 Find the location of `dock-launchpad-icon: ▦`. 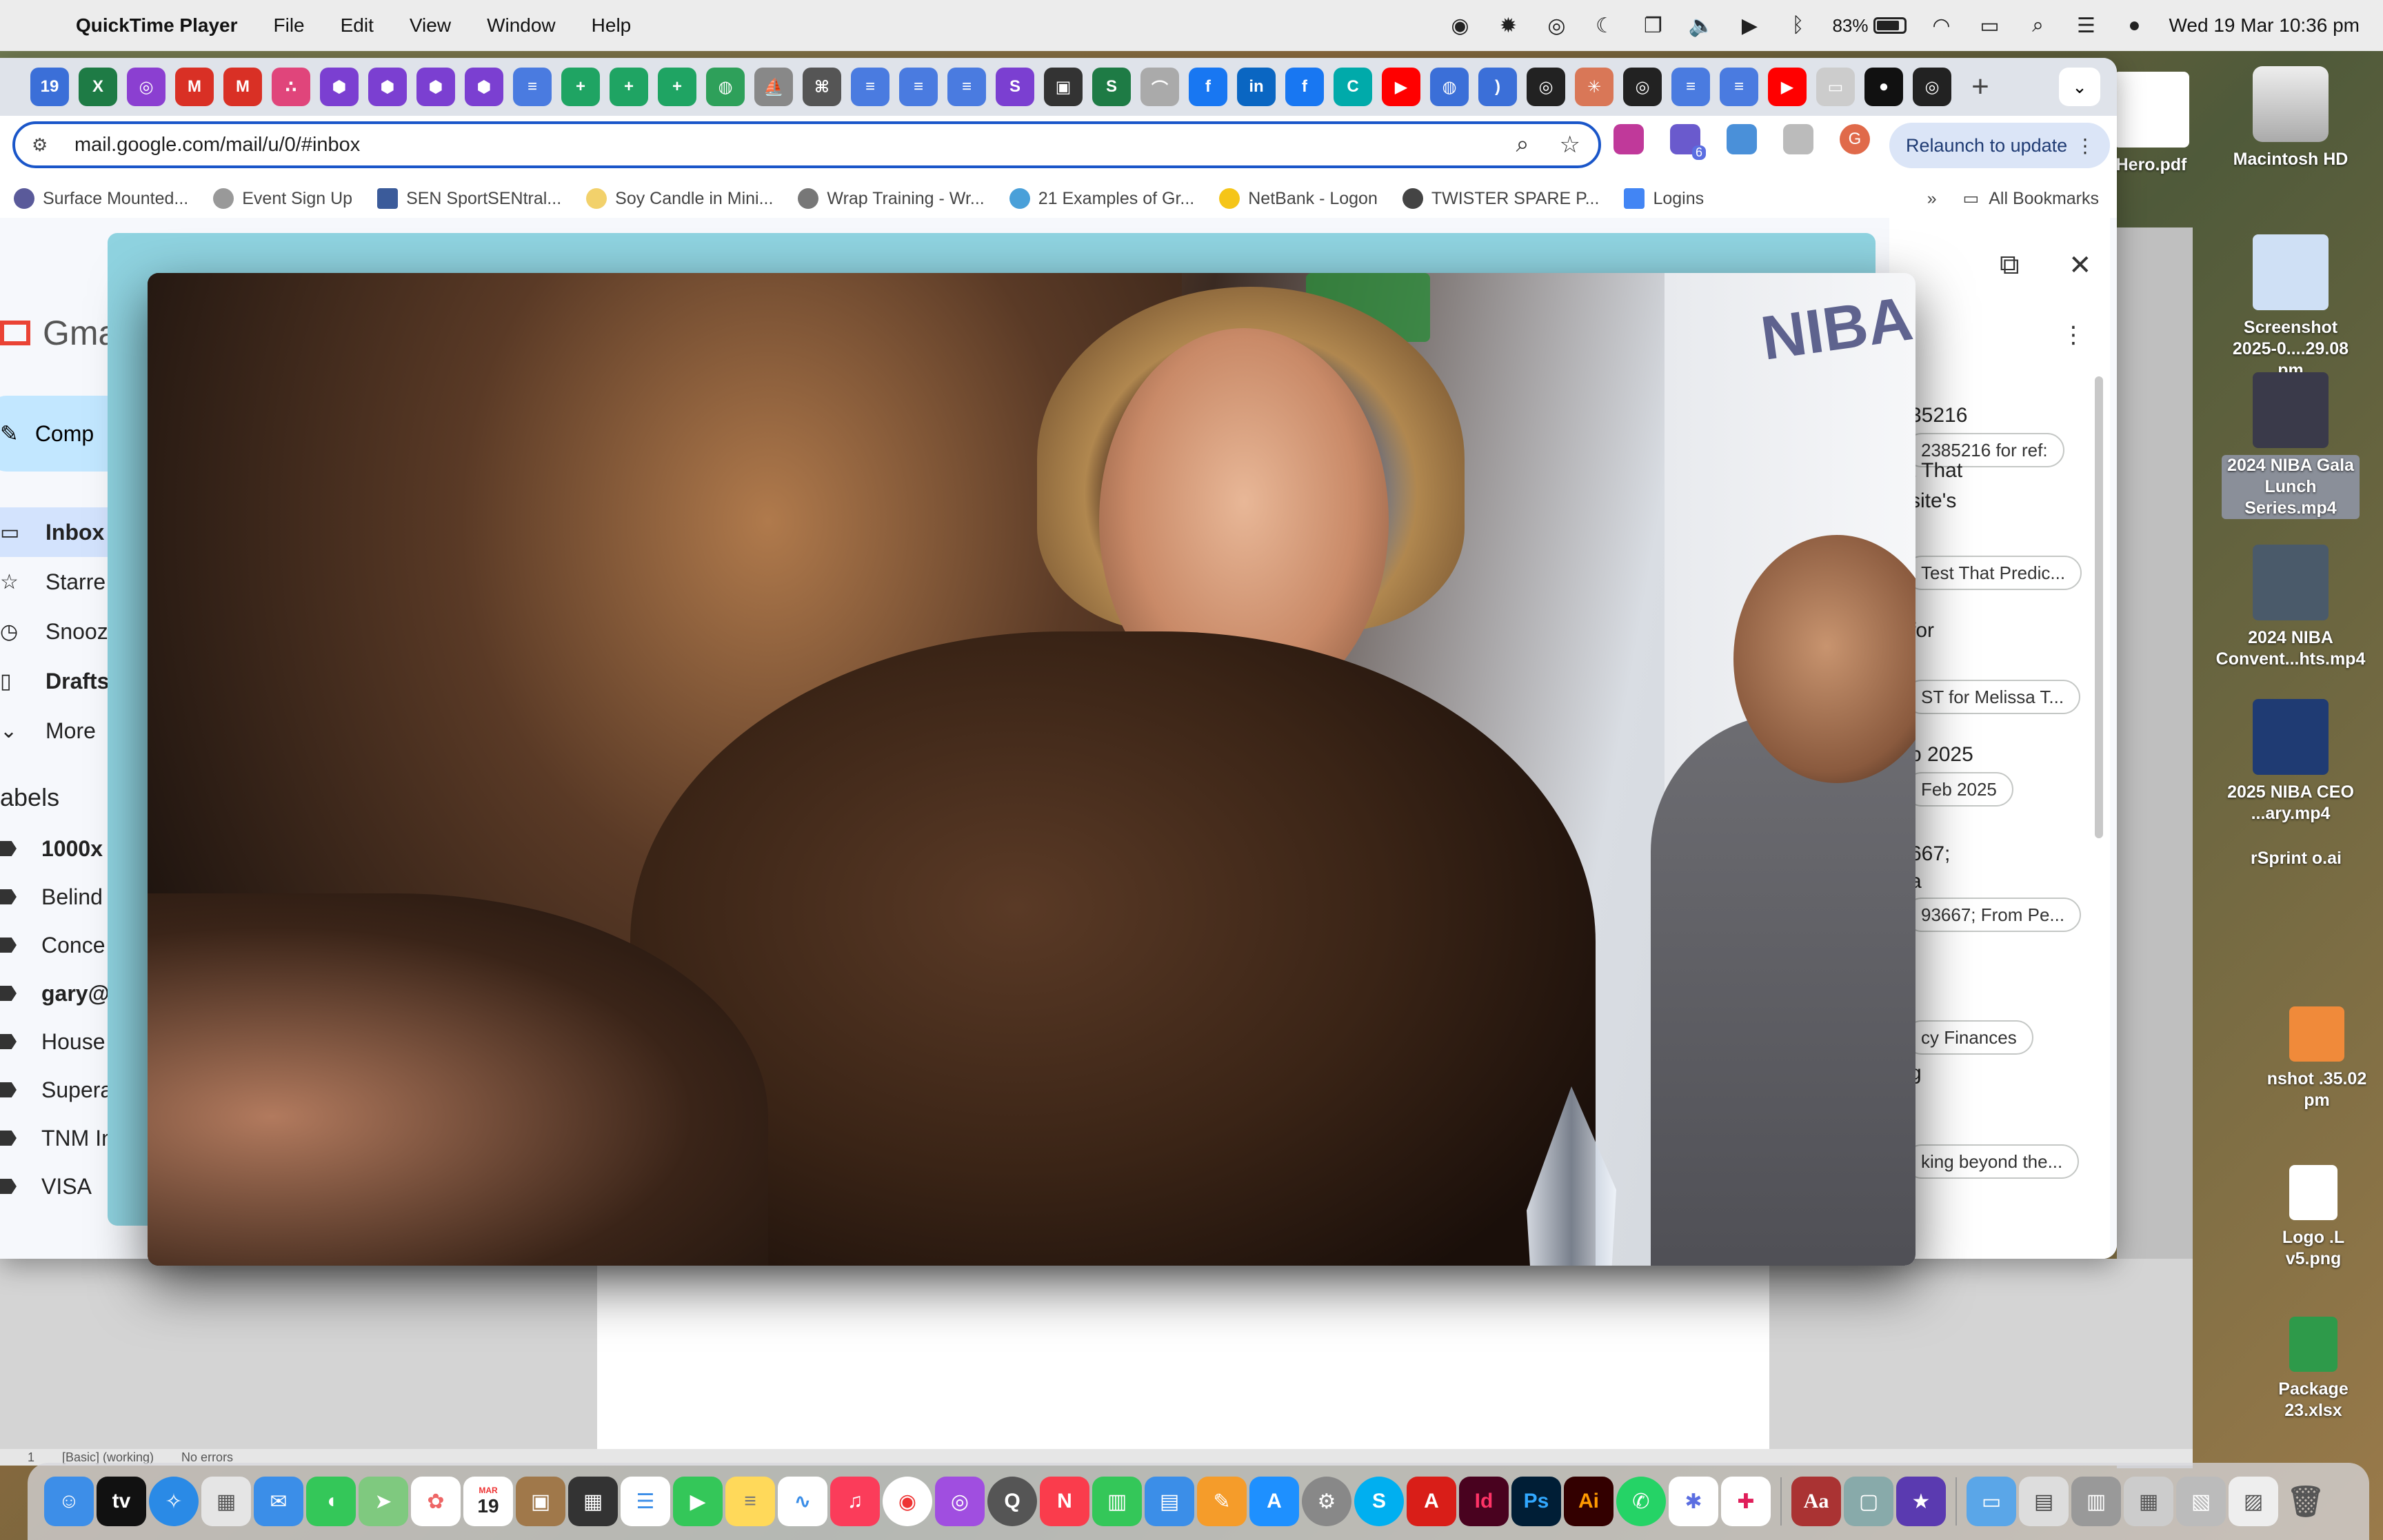

dock-launchpad-icon: ▦ is located at coordinates (226, 1502).